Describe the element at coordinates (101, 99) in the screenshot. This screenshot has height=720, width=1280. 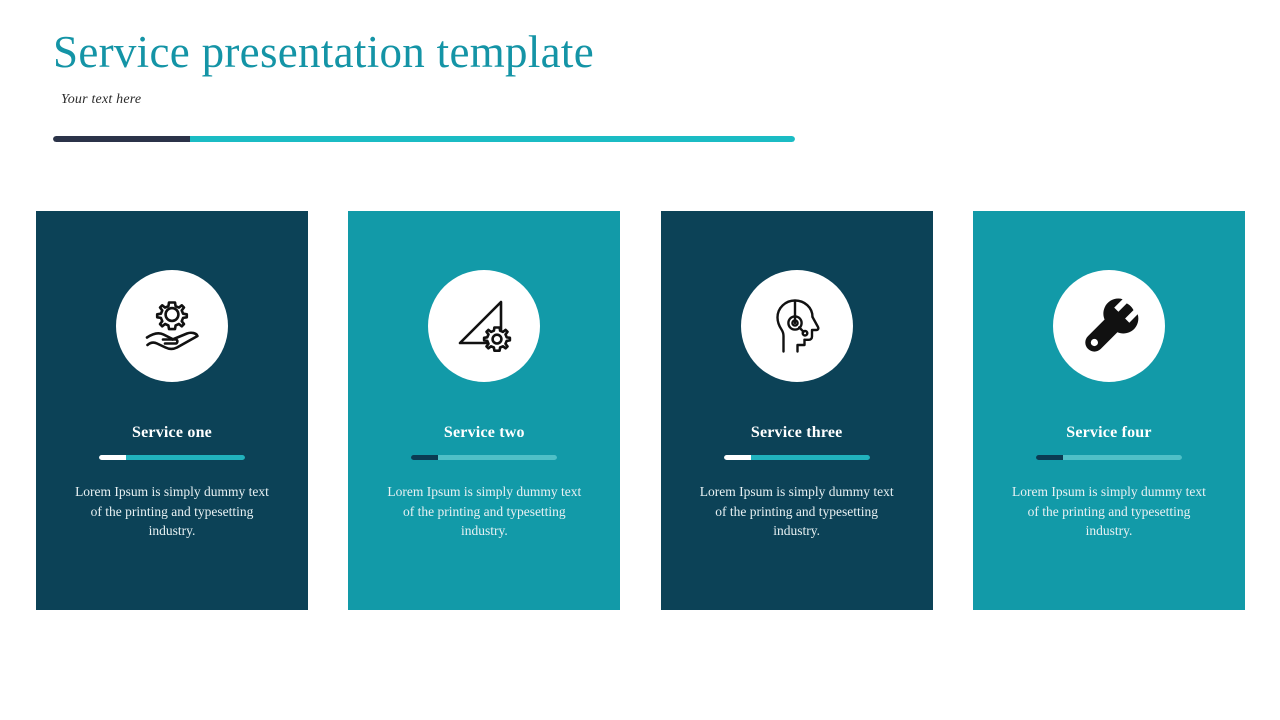
I see `slide-subtitle: Your text here` at that location.